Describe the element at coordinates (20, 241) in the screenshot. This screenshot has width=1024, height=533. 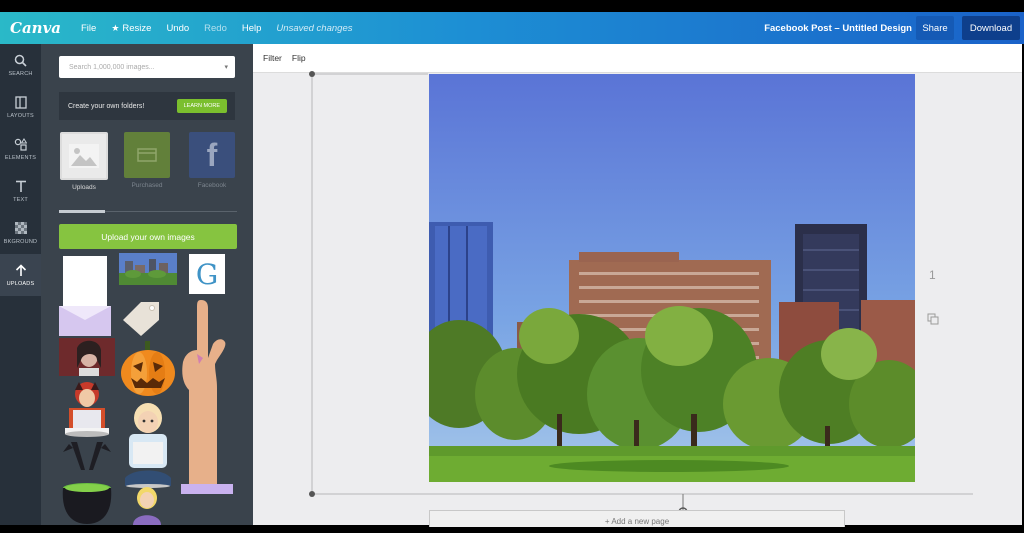
I see `sidebar-item-label: BKGROUND` at that location.